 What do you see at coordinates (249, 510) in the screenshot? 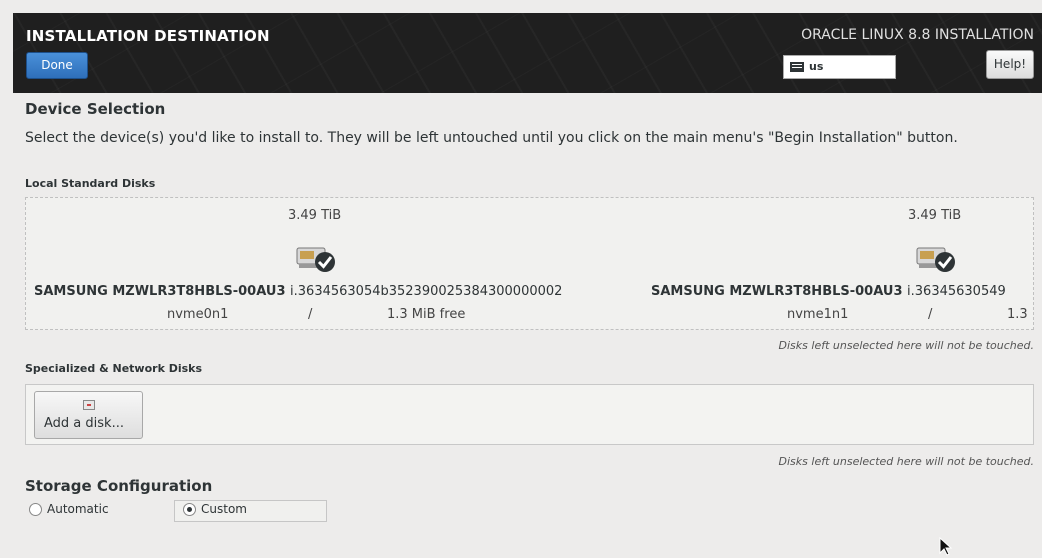
I see `radio-custom: Custom` at bounding box center [249, 510].